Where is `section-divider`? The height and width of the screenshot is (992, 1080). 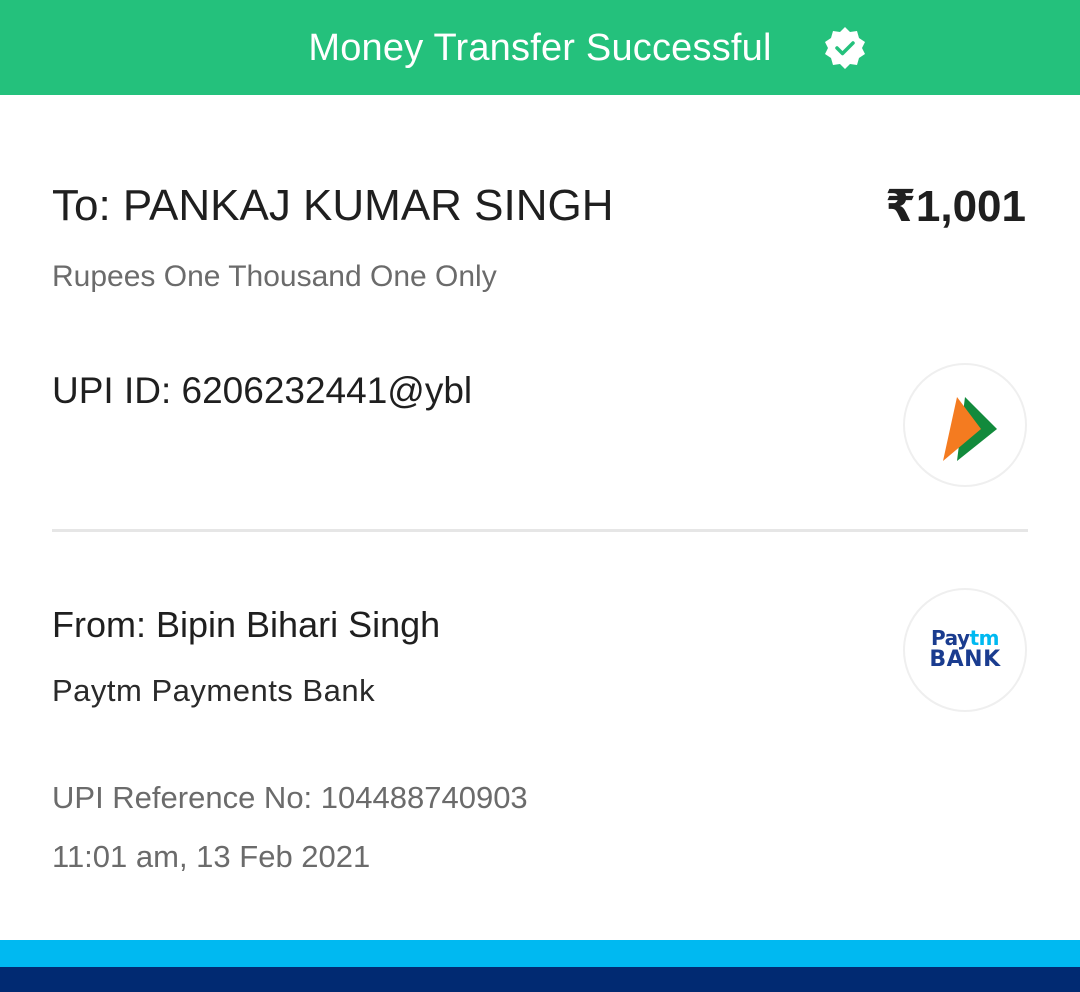
section-divider is located at coordinates (540, 530).